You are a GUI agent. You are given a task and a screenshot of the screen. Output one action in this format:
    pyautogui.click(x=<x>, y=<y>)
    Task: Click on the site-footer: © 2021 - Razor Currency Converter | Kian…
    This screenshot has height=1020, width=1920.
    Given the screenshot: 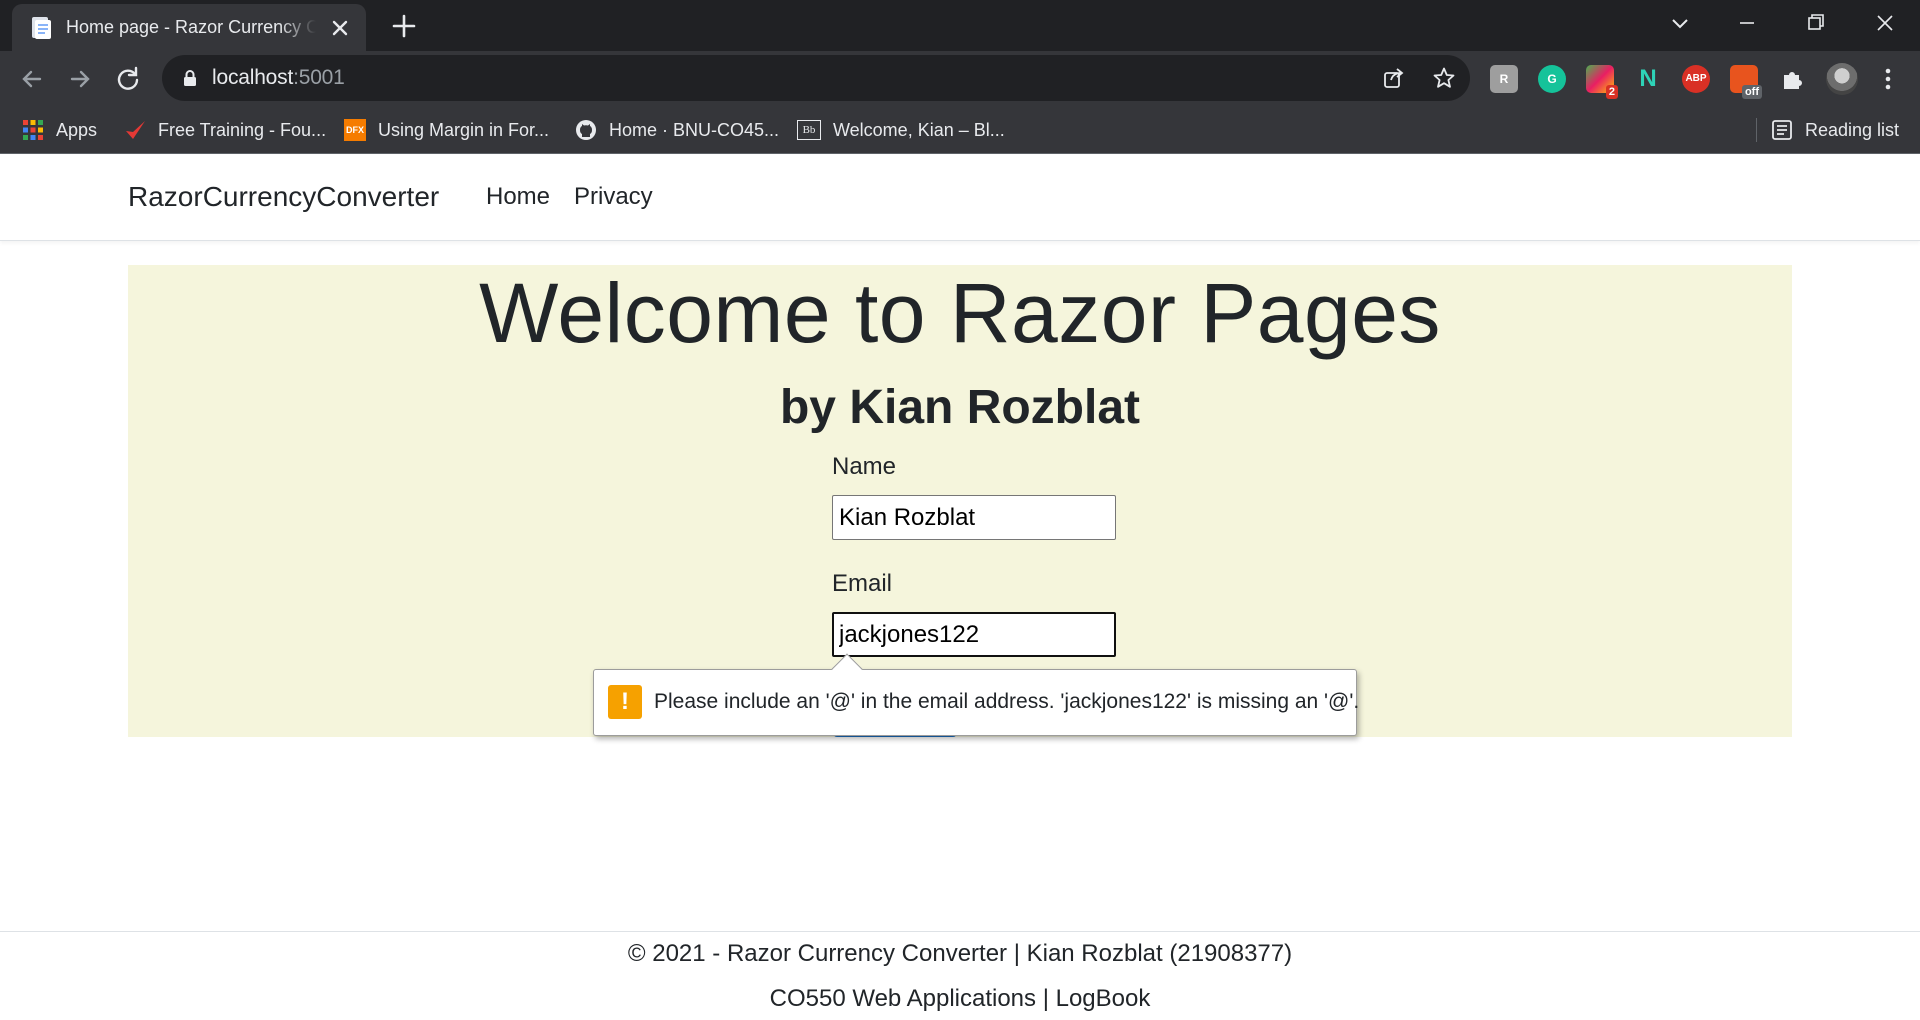 What is the action you would take?
    pyautogui.click(x=960, y=975)
    